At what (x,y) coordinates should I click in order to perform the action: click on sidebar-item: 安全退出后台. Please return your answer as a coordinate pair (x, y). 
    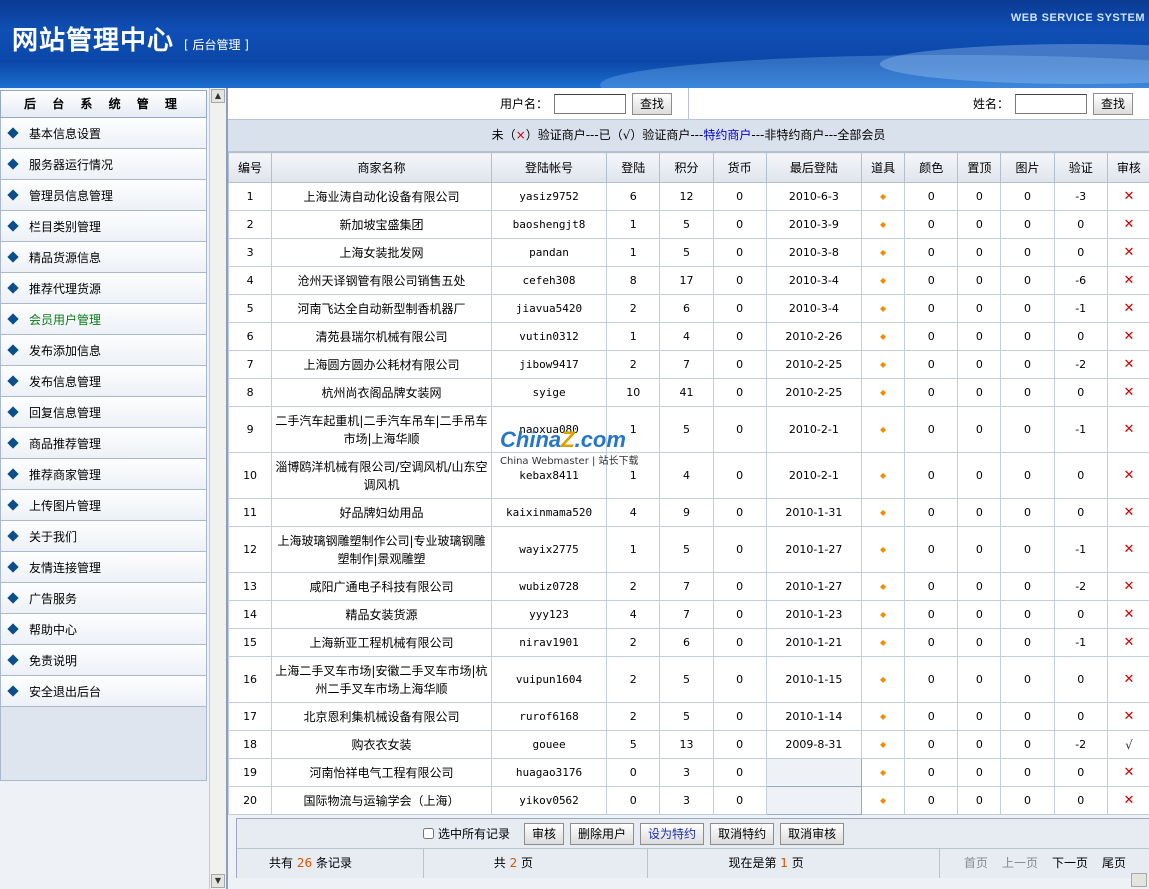
    Looking at the image, I should click on (103, 691).